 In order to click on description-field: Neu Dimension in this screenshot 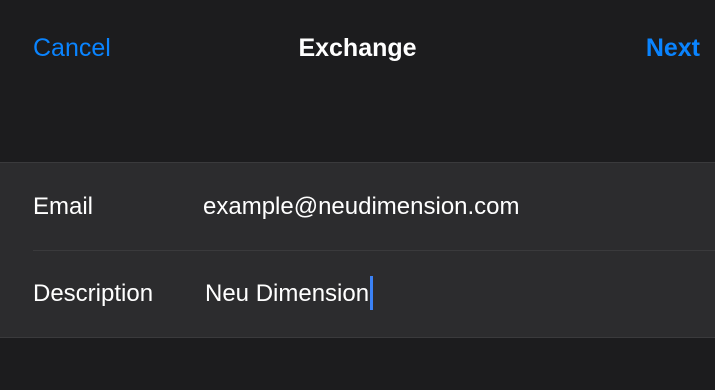, I will do `click(289, 293)`.